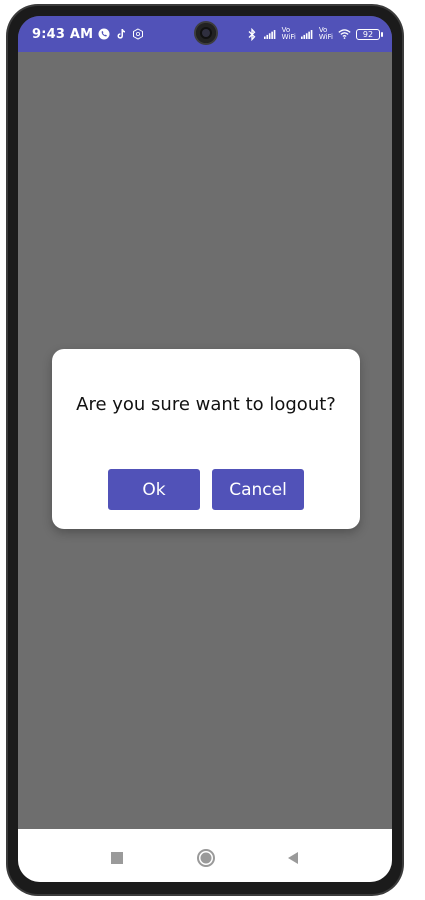 Image resolution: width=425 pixels, height=900 pixels. I want to click on vowifi-label-1: Vo WiFi, so click(289, 34).